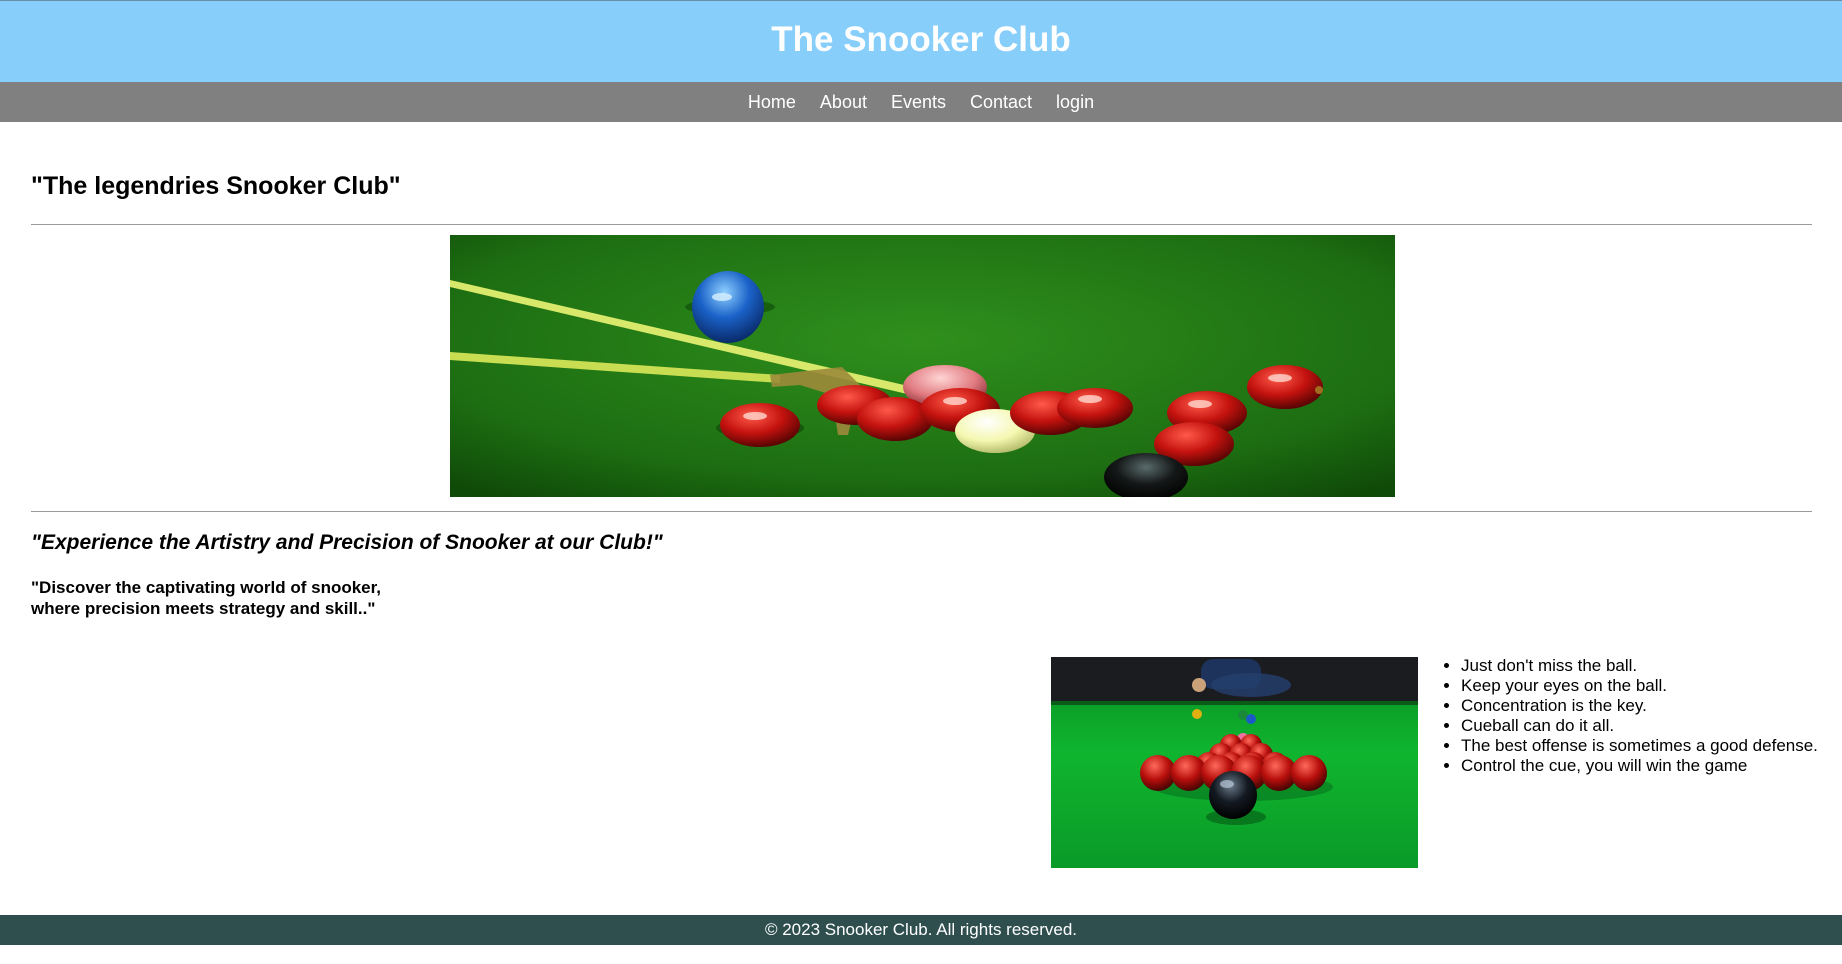 The height and width of the screenshot is (964, 1842). I want to click on tip-item: Keep your eyes on the ball., so click(1639, 686).